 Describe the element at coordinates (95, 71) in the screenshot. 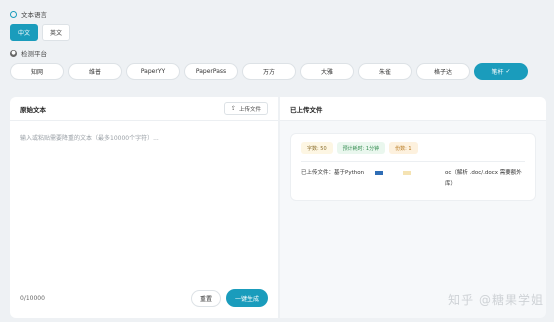

I see `platform-option-vip: 维普` at that location.